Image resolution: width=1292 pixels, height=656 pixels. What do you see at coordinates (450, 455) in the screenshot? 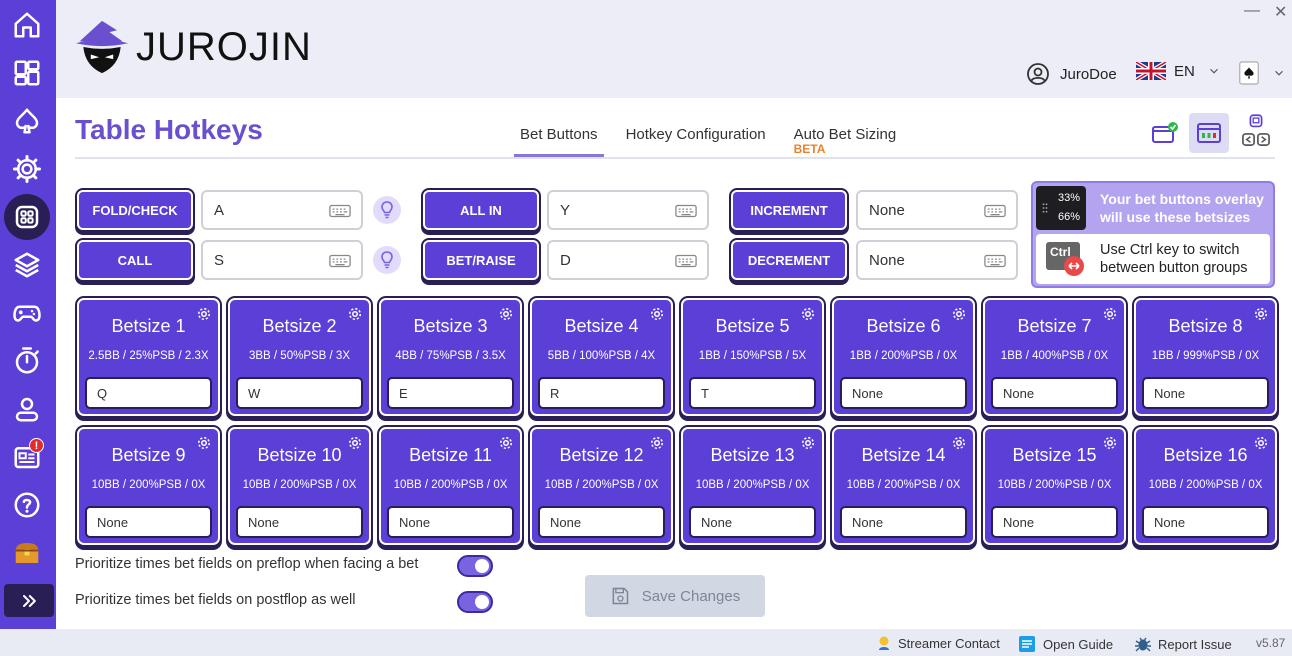
I see `betsize-name: Betsize 11` at bounding box center [450, 455].